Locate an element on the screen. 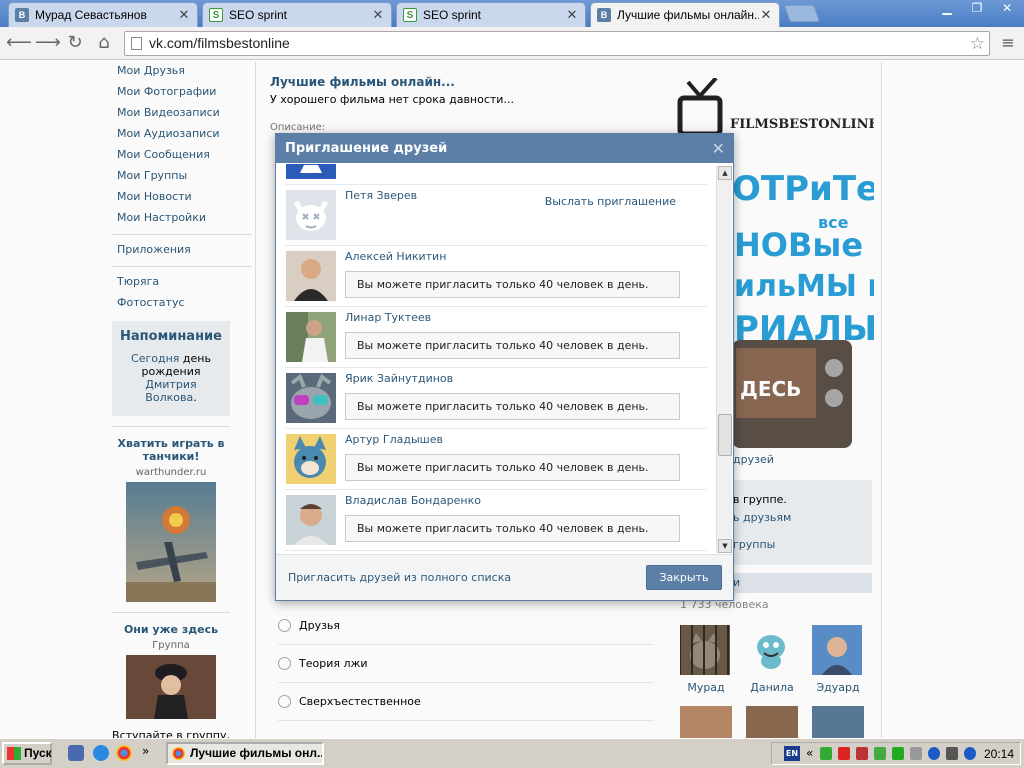  tab-seosprint-2: S SEO sprint ✕ is located at coordinates (491, 14).